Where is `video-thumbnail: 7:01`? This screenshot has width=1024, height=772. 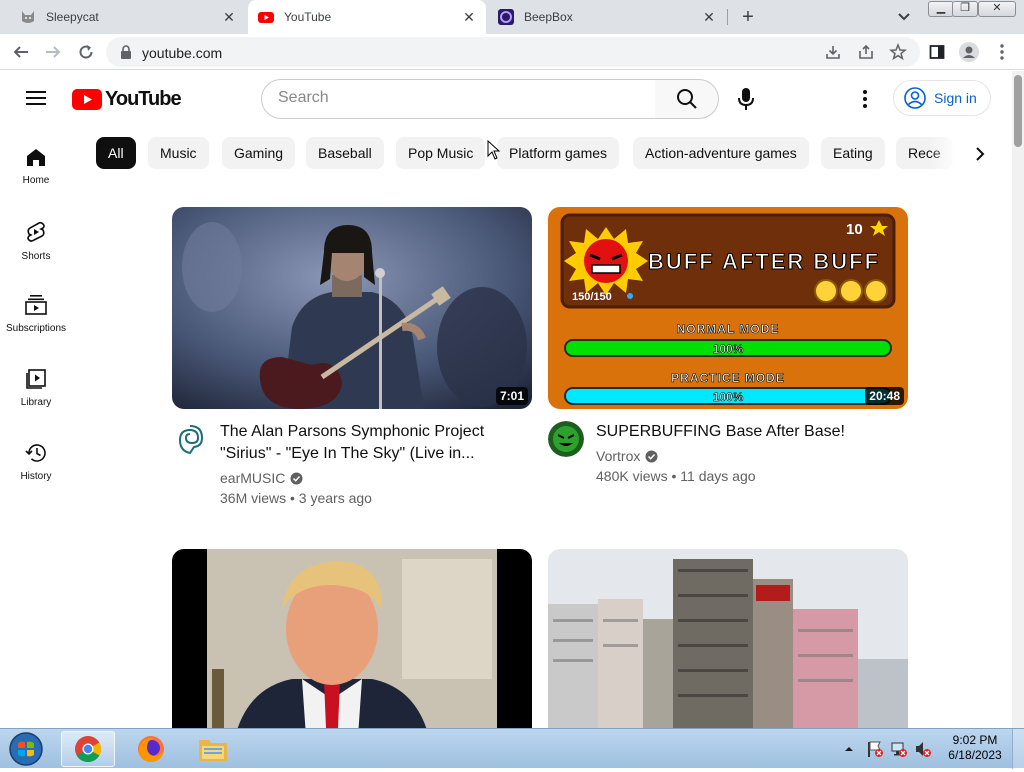
video-thumbnail: 7:01 is located at coordinates (352, 308).